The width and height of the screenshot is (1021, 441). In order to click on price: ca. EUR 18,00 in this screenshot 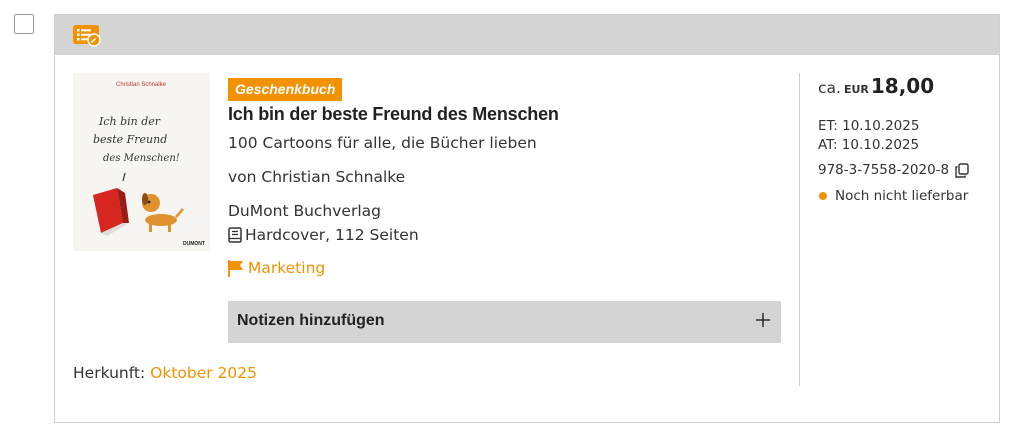, I will do `click(876, 86)`.